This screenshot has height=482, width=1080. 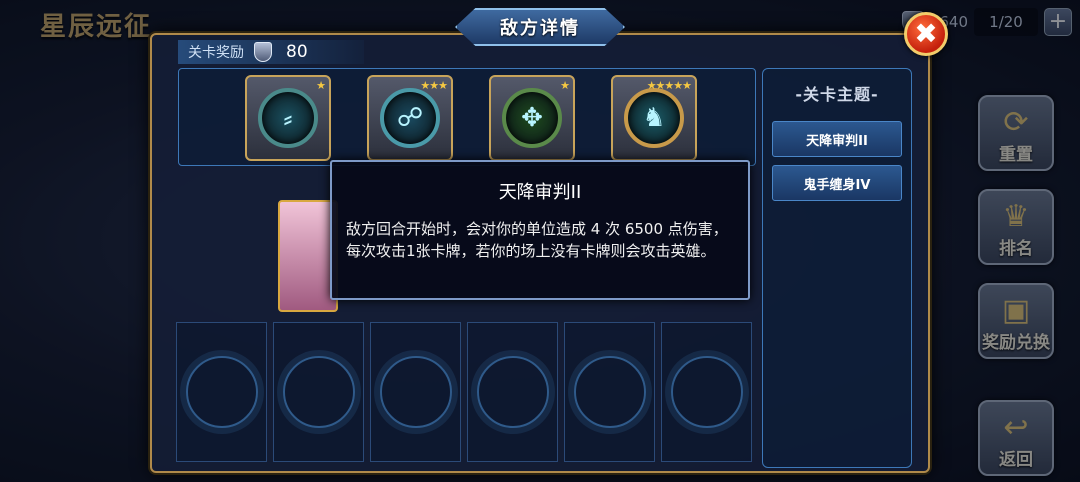 I want to click on close-button: ✖, so click(x=926, y=34).